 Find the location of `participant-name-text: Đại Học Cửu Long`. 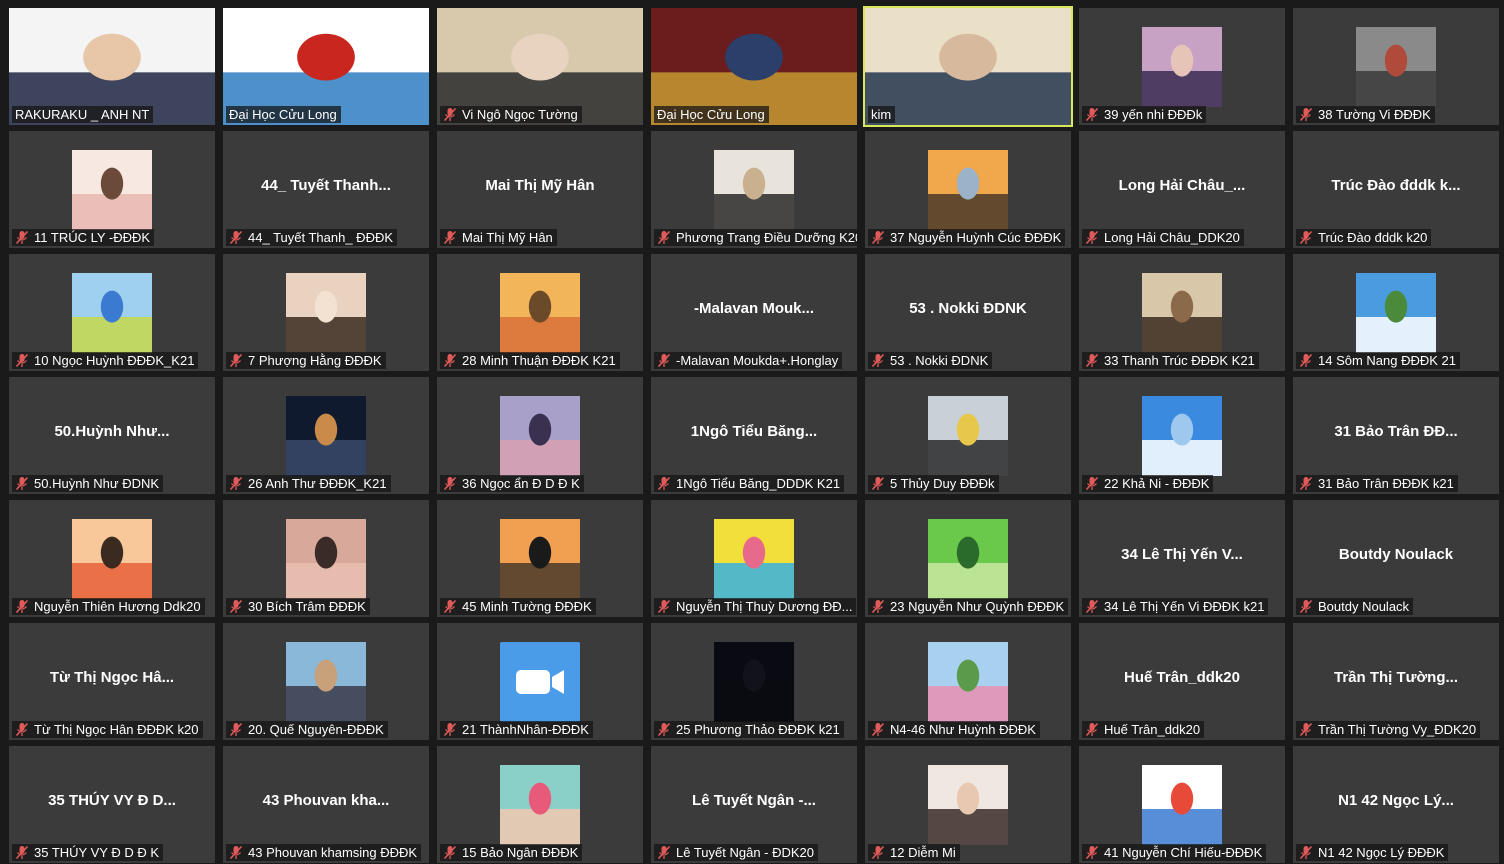

participant-name-text: Đại Học Cửu Long is located at coordinates (283, 114).